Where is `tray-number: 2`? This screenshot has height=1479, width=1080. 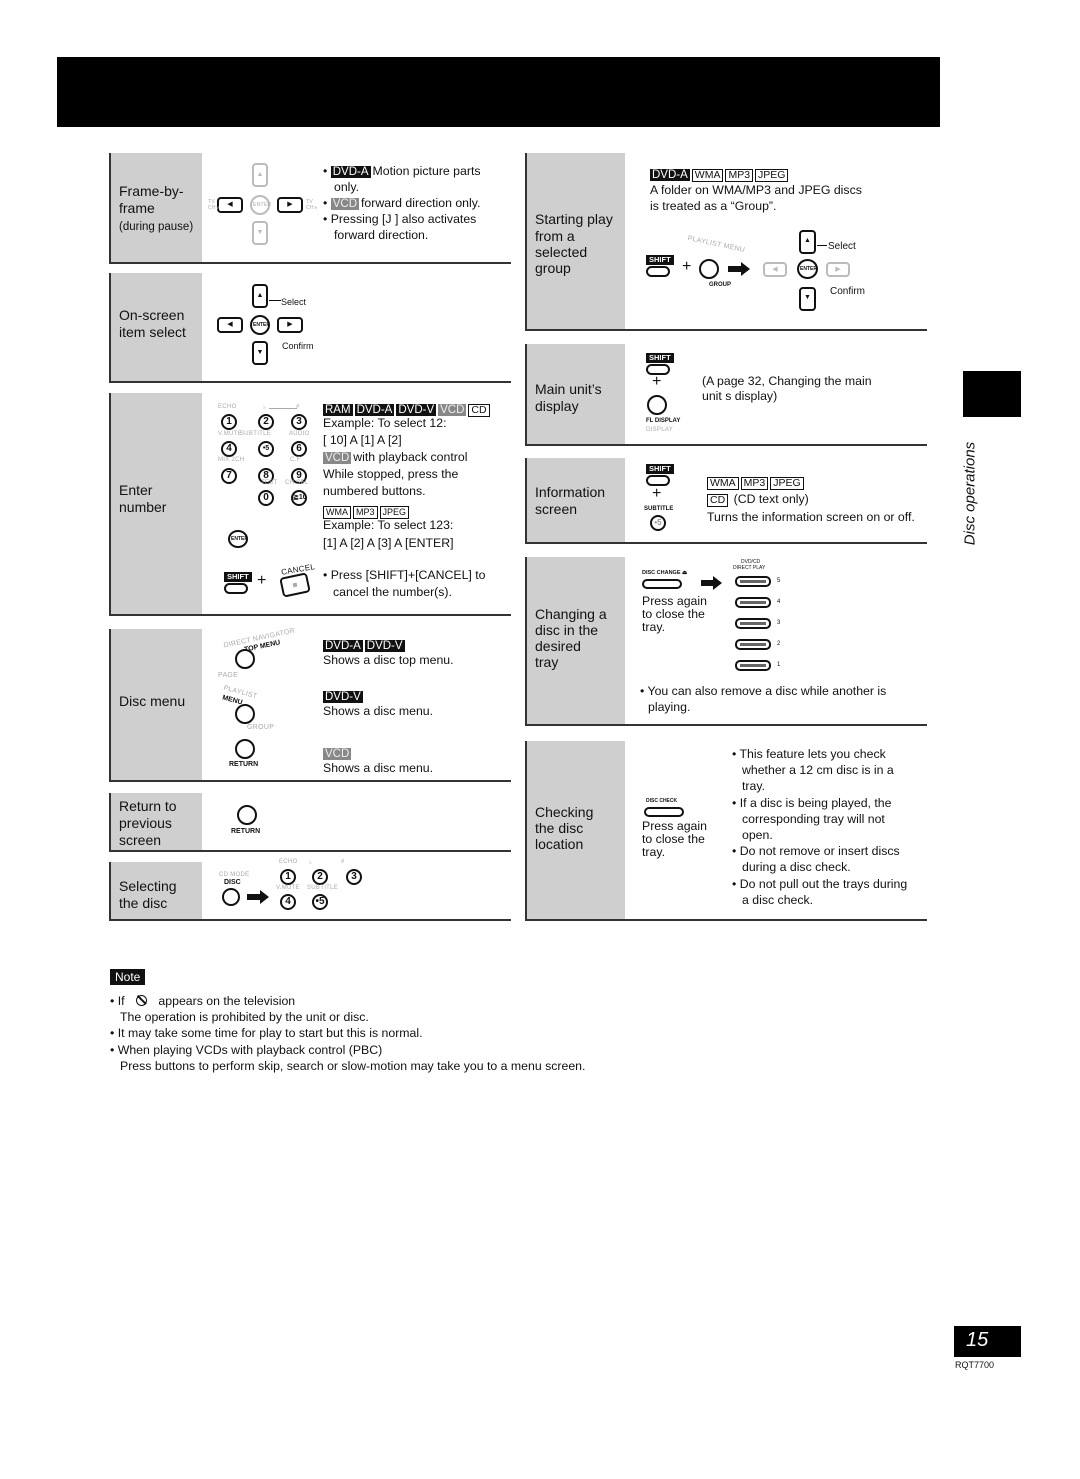 tray-number: 2 is located at coordinates (779, 644).